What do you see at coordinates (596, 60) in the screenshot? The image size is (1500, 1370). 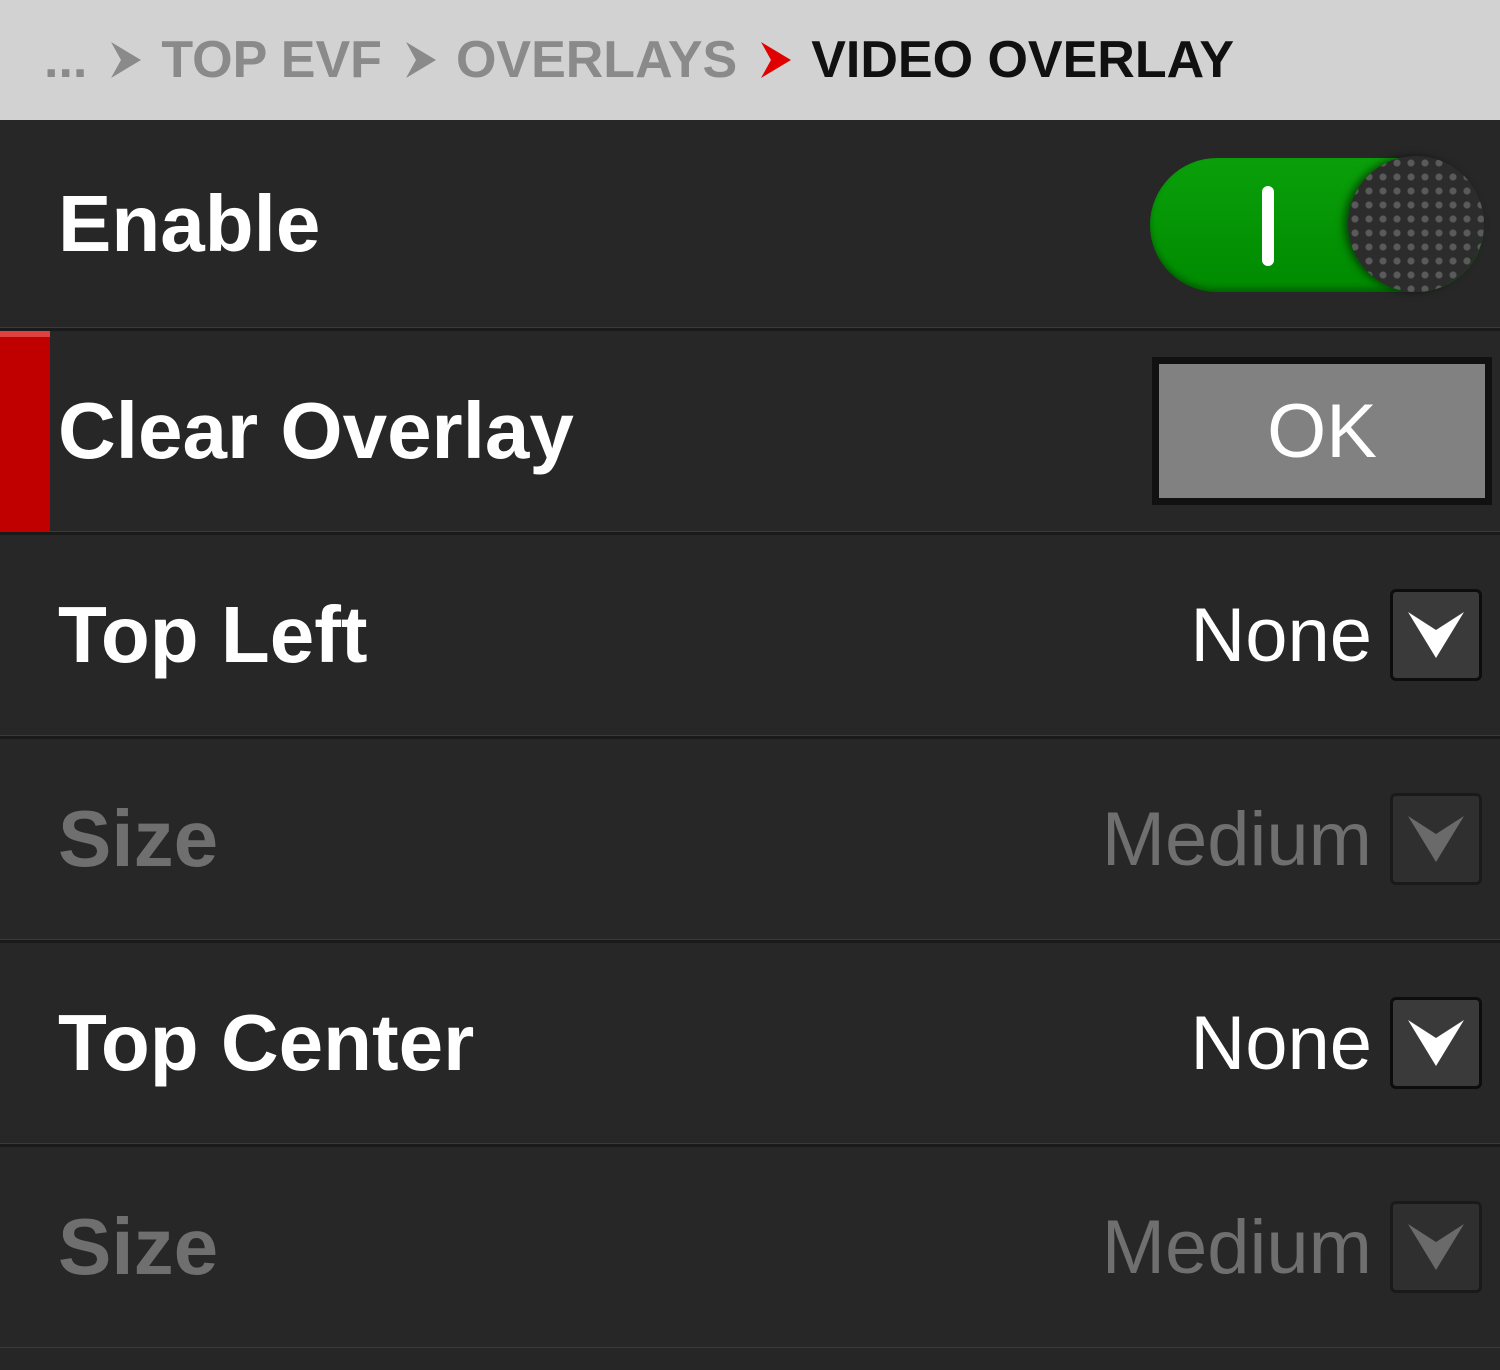 I see `breadcrumb-overlays: OVERLAYS` at bounding box center [596, 60].